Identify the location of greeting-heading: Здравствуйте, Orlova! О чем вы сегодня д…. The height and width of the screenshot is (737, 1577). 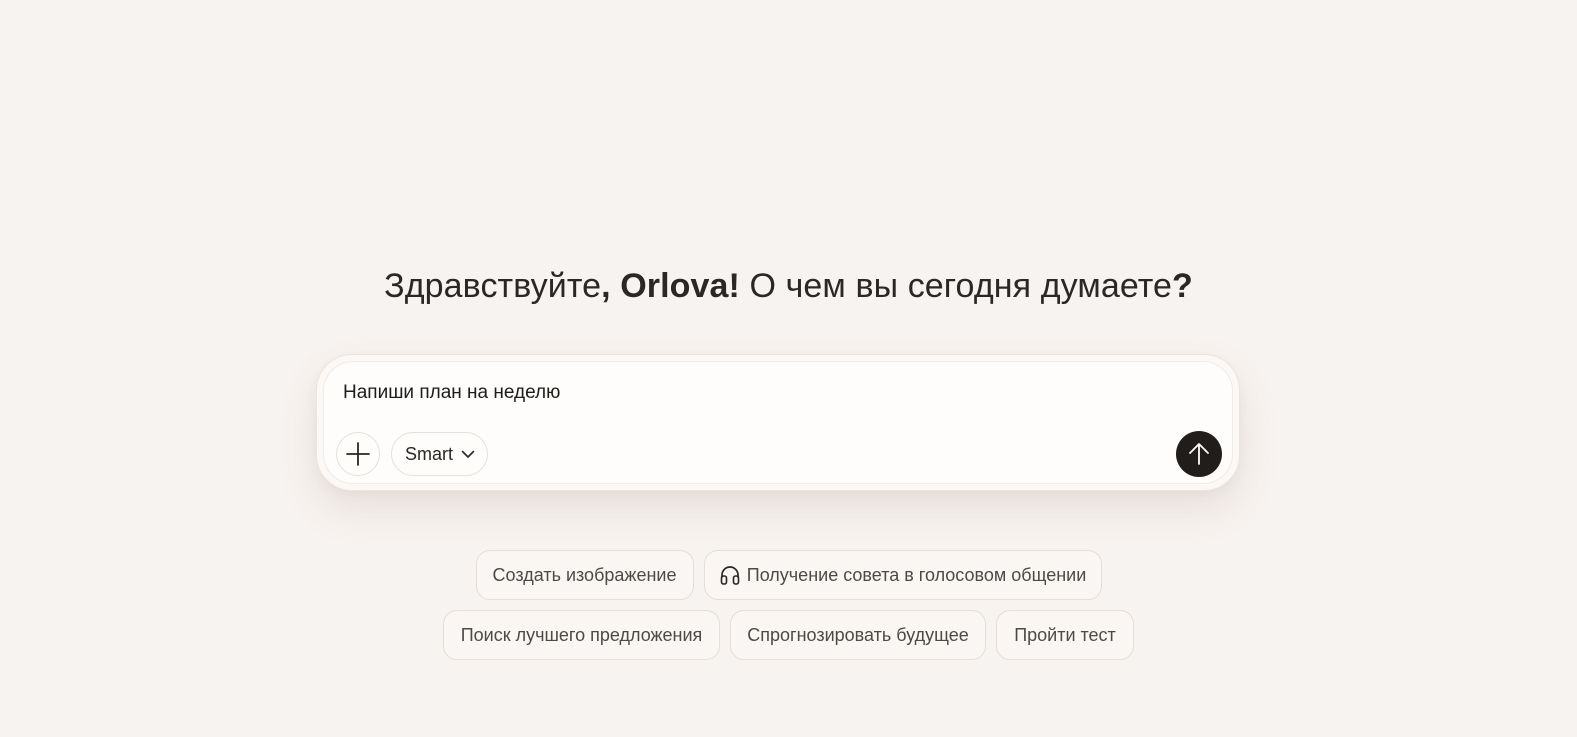
(788, 286).